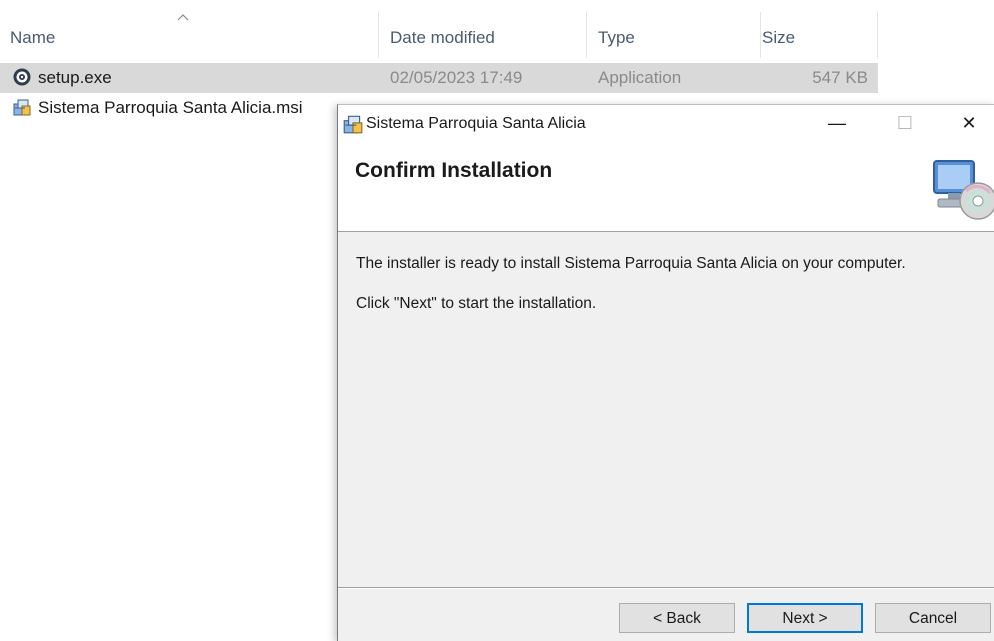  What do you see at coordinates (189, 30) in the screenshot?
I see `column-header-name: Name` at bounding box center [189, 30].